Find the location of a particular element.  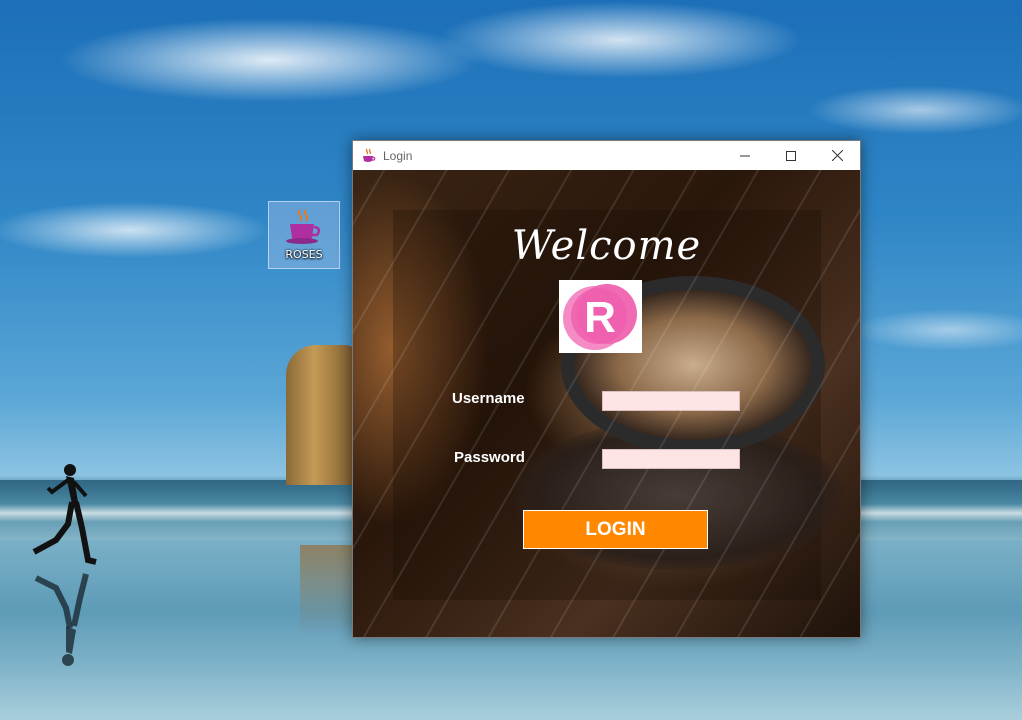

password-field is located at coordinates (671, 459).